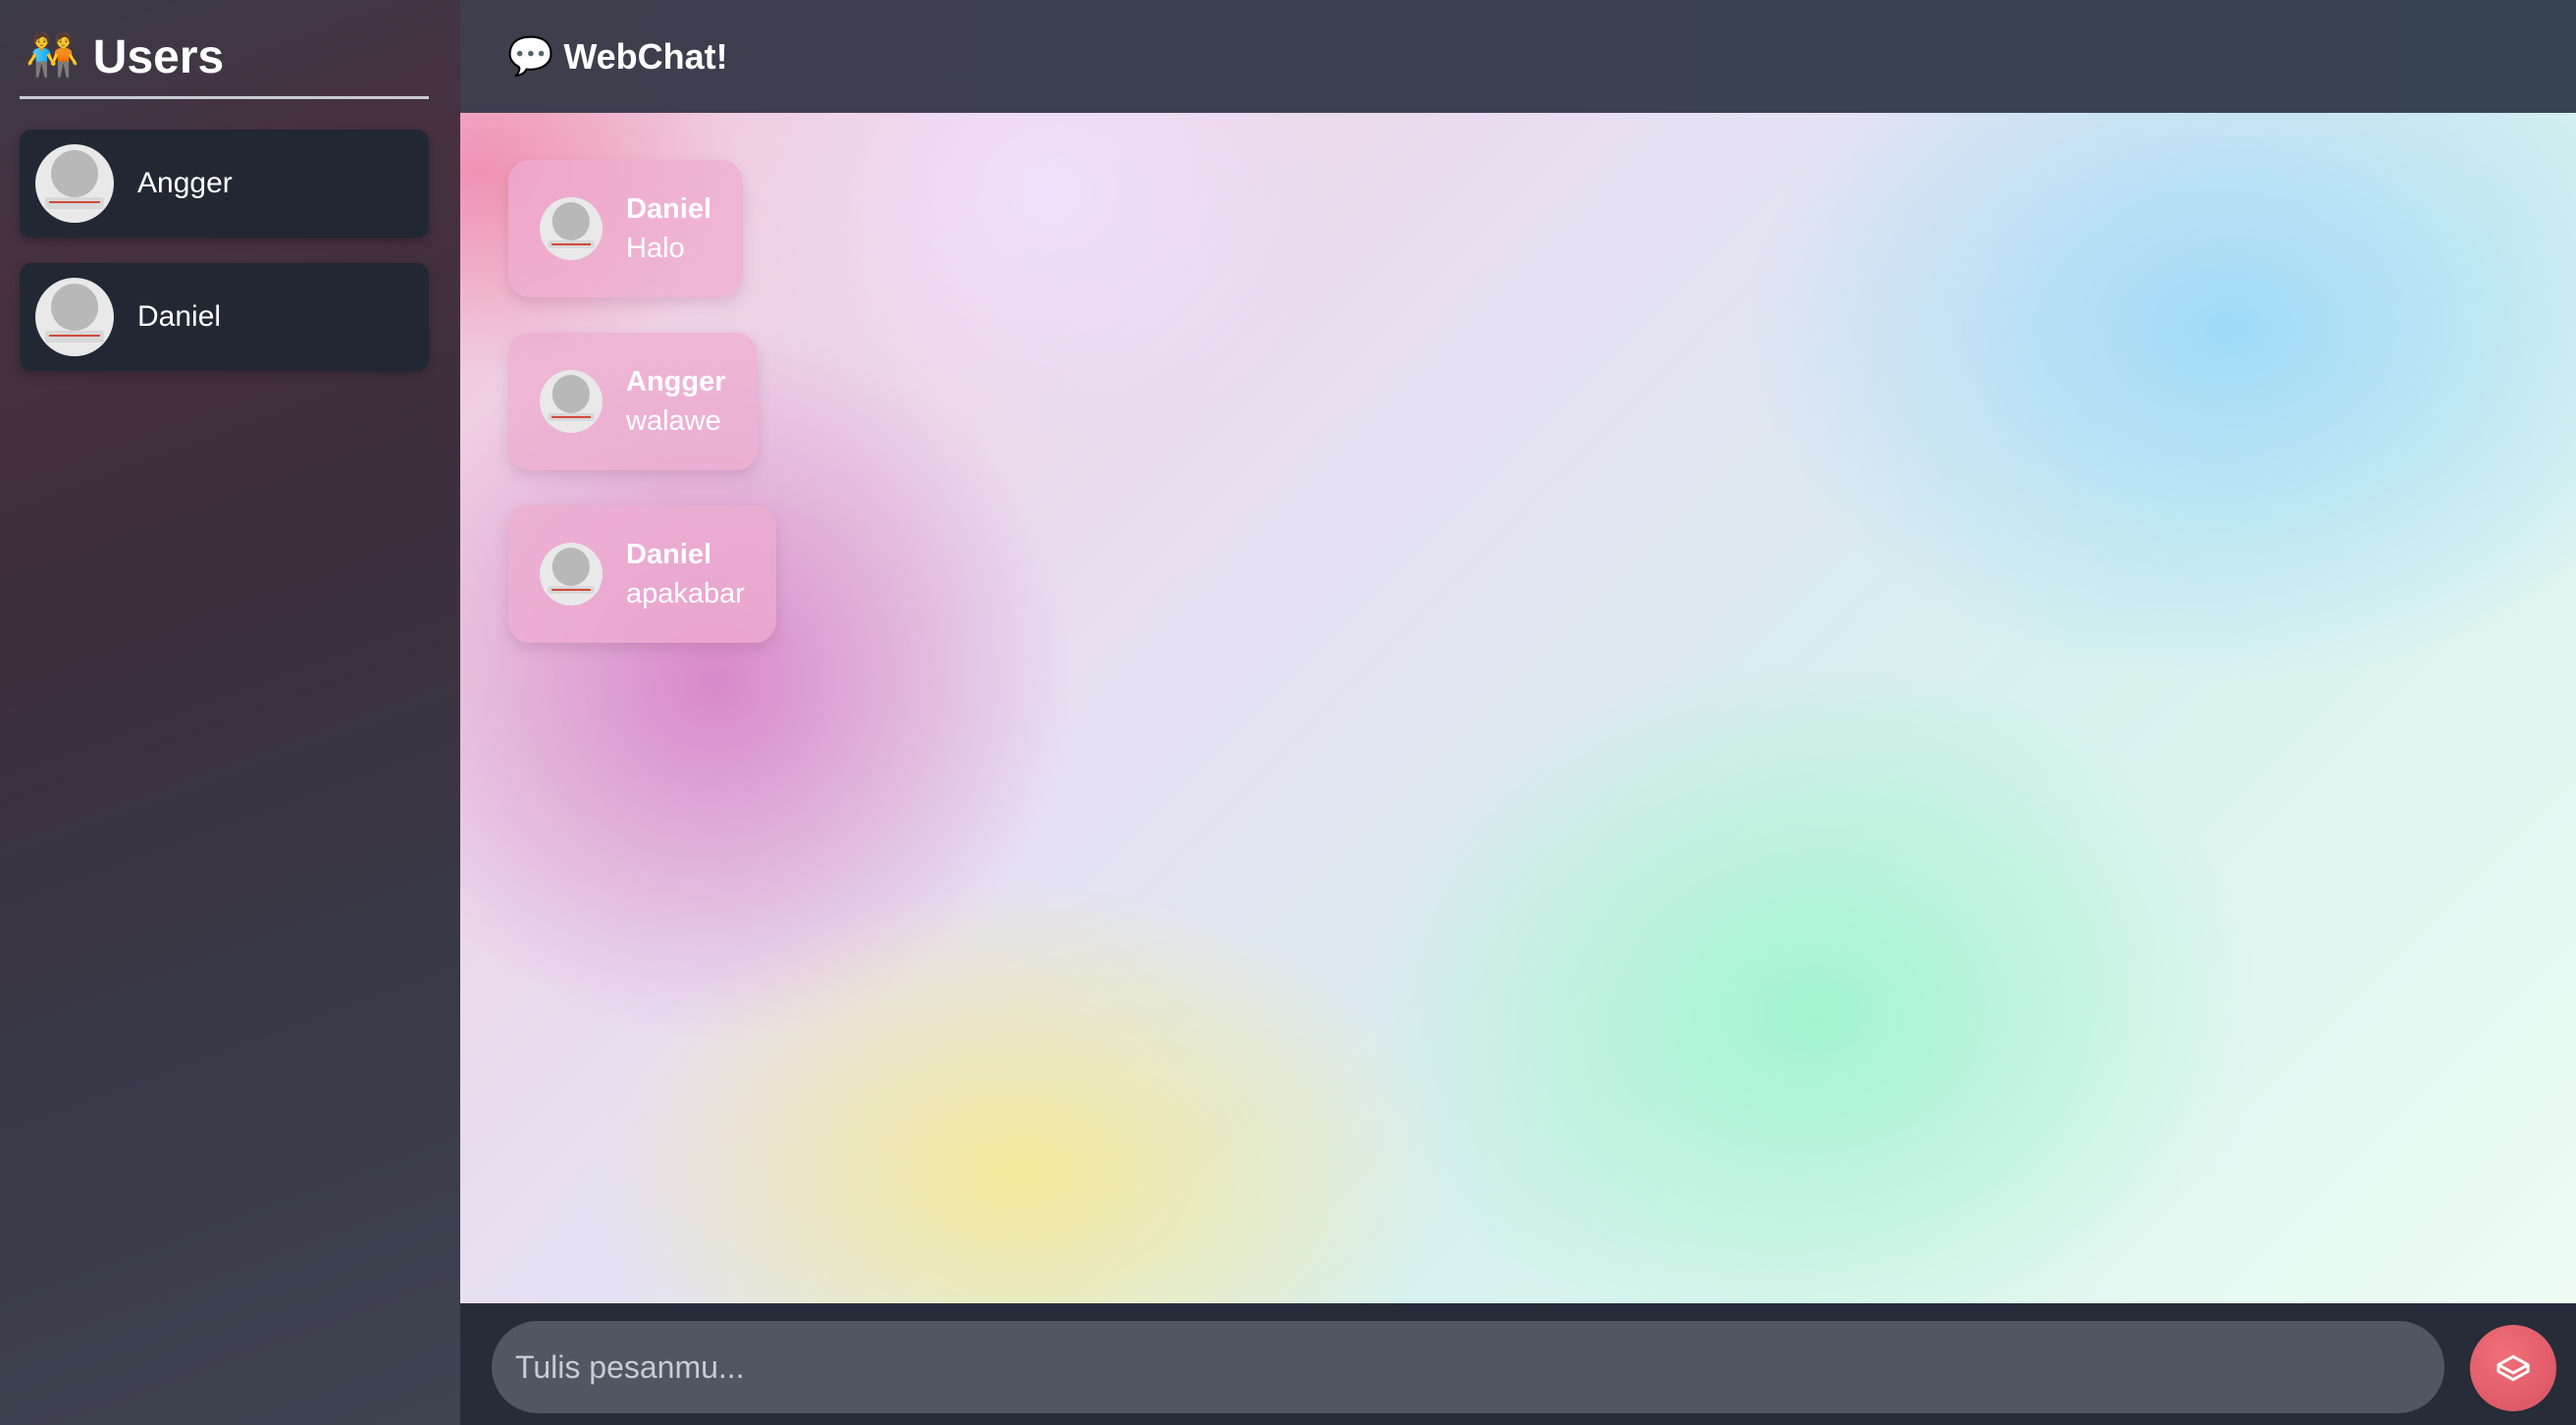 The image size is (2576, 1425). I want to click on sidebar-title: Users, so click(158, 56).